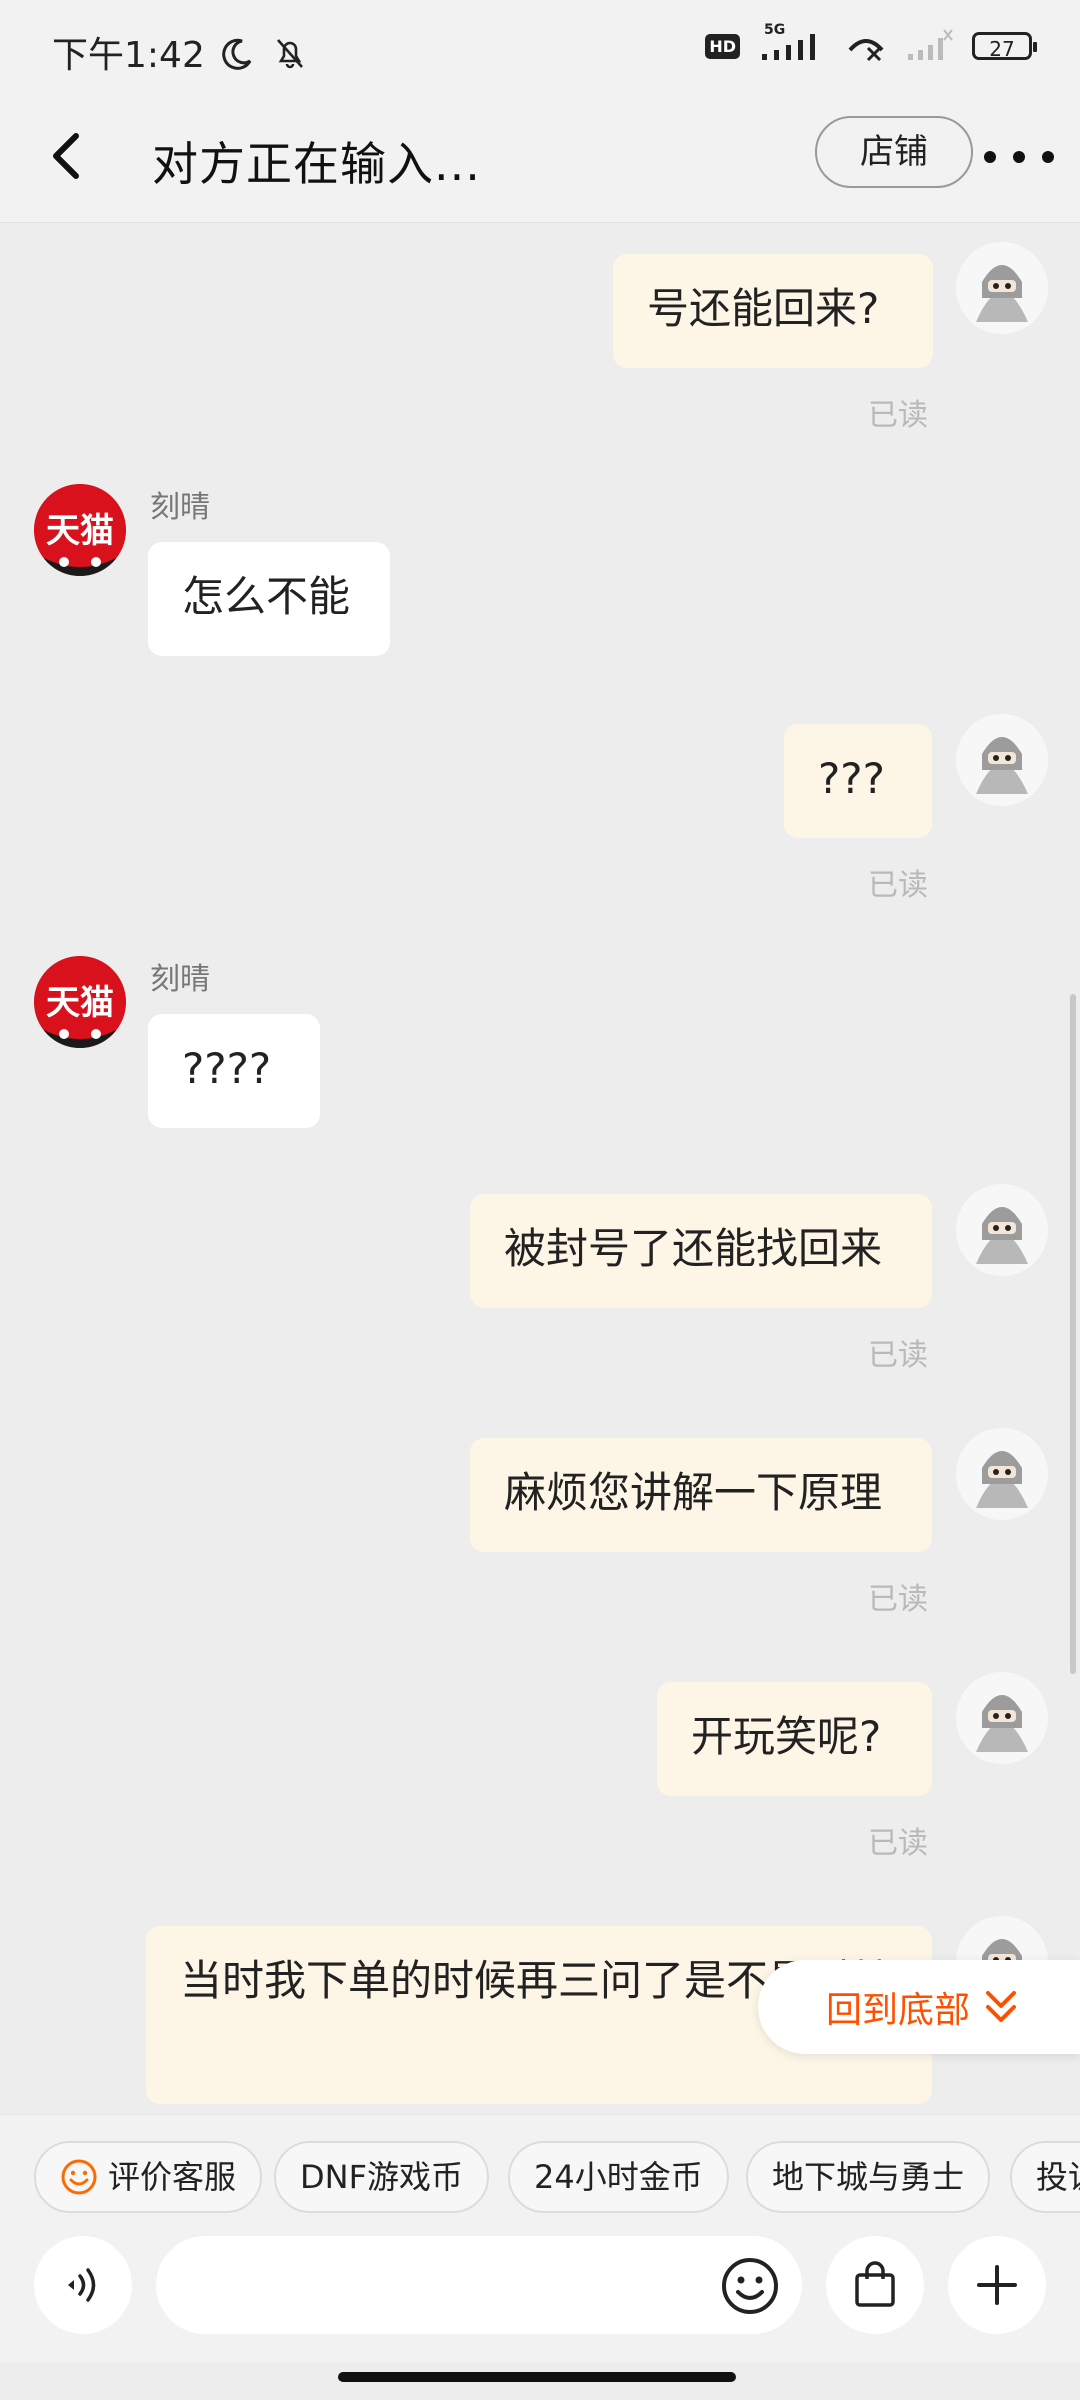 This screenshot has width=1080, height=2400. What do you see at coordinates (381, 2177) in the screenshot?
I see `quick-reply-dnf-coins: DNF游戏币` at bounding box center [381, 2177].